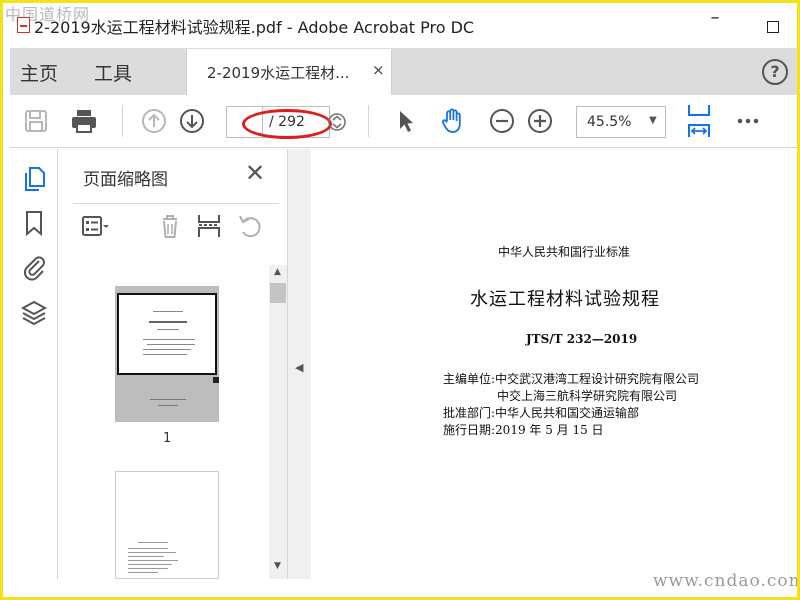 This screenshot has height=600, width=800. What do you see at coordinates (34, 364) in the screenshot?
I see `left-rail` at bounding box center [34, 364].